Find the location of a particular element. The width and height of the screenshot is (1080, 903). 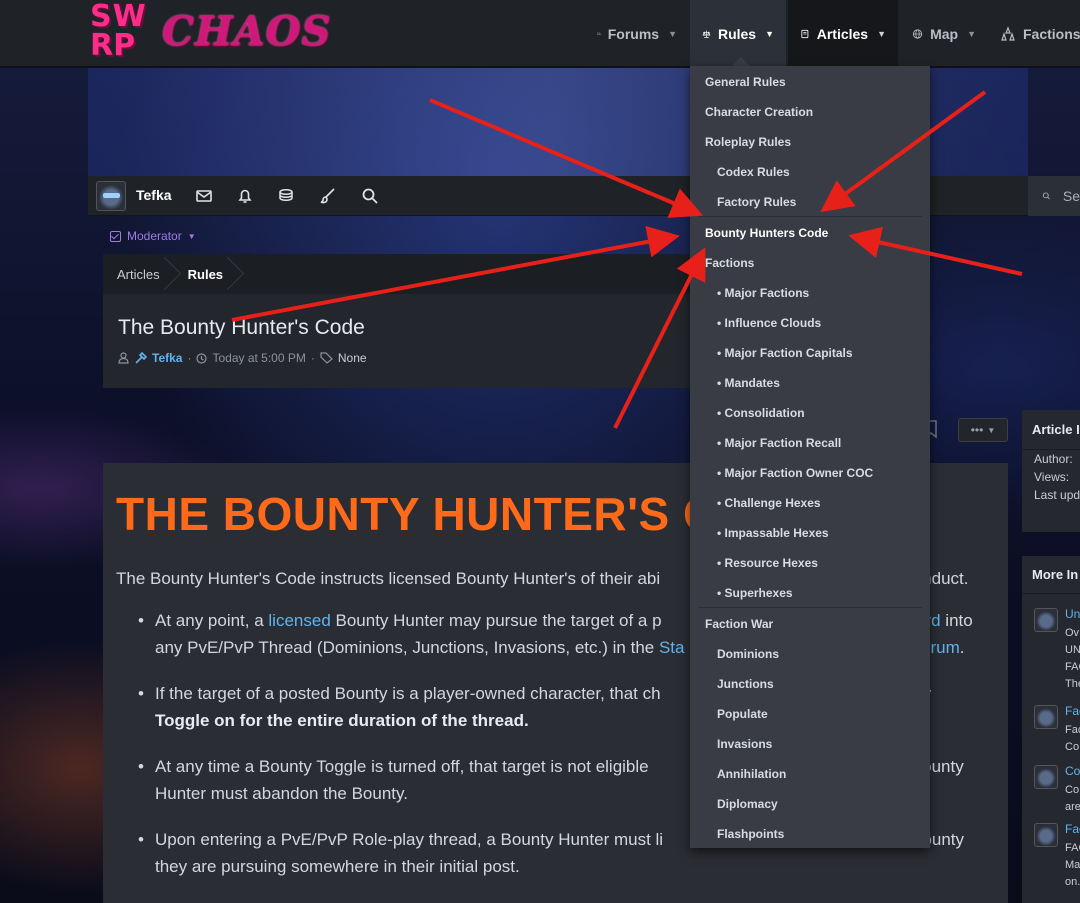

dropdown-pointer is located at coordinates (741, 61).